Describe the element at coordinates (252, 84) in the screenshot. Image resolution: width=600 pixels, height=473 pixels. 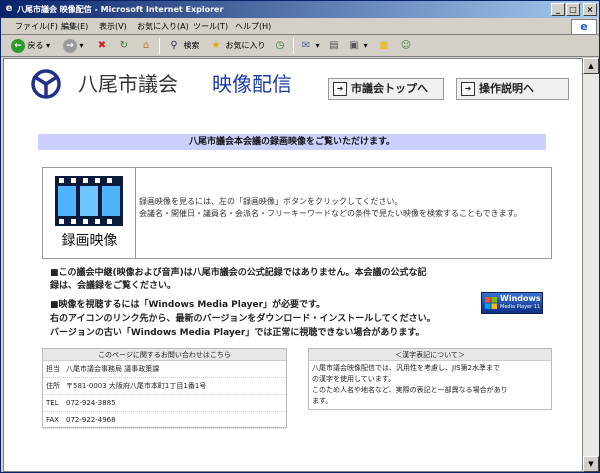
I see `site-subtitle: 映像配信` at that location.